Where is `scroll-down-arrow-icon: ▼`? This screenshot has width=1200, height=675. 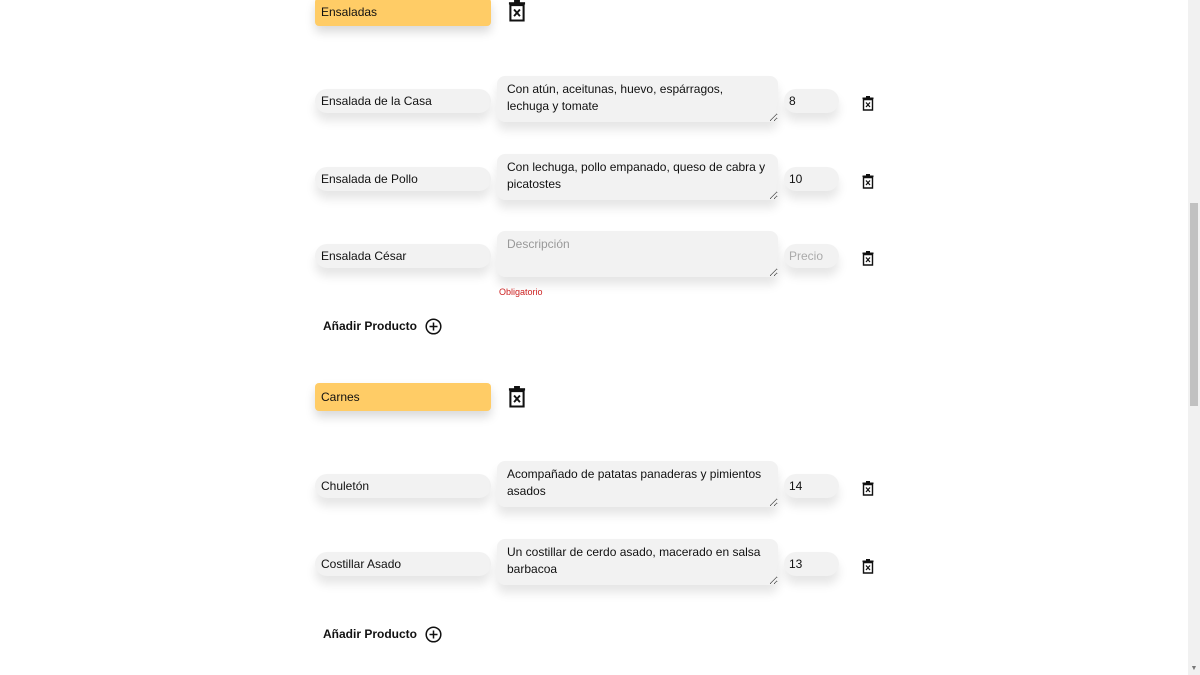
scroll-down-arrow-icon: ▼ is located at coordinates (1194, 669).